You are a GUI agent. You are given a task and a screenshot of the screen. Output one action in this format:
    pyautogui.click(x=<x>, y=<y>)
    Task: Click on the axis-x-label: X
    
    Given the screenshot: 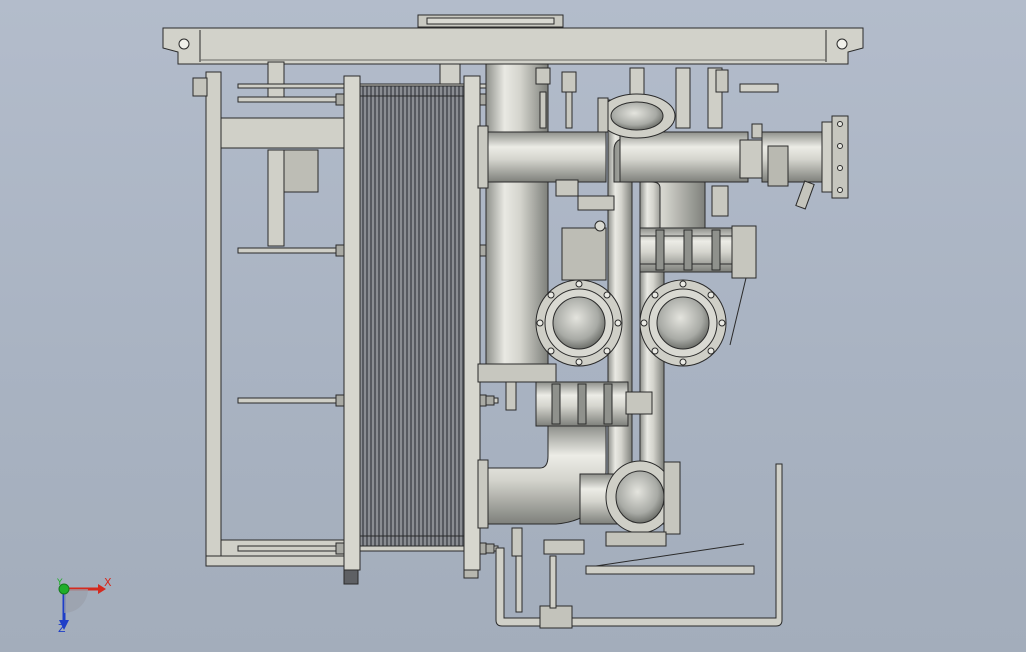 What is the action you would take?
    pyautogui.click(x=108, y=582)
    